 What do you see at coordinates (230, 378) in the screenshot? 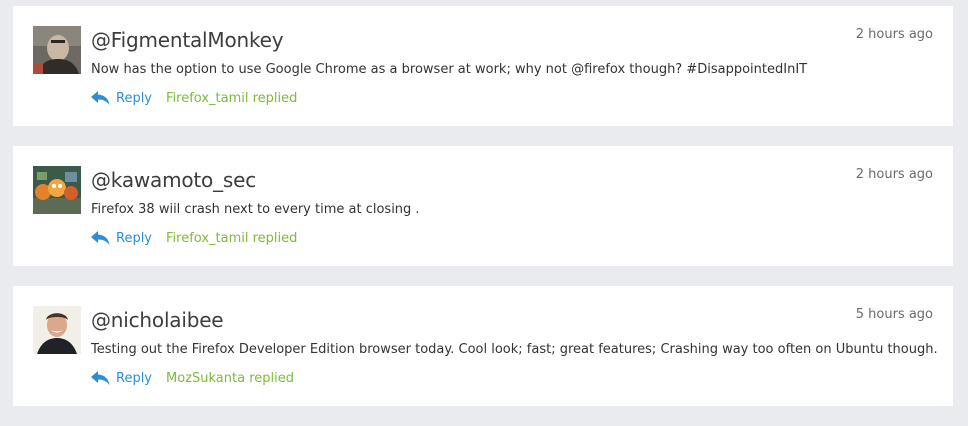
I see `replied-status: MozSukanta replied` at bounding box center [230, 378].